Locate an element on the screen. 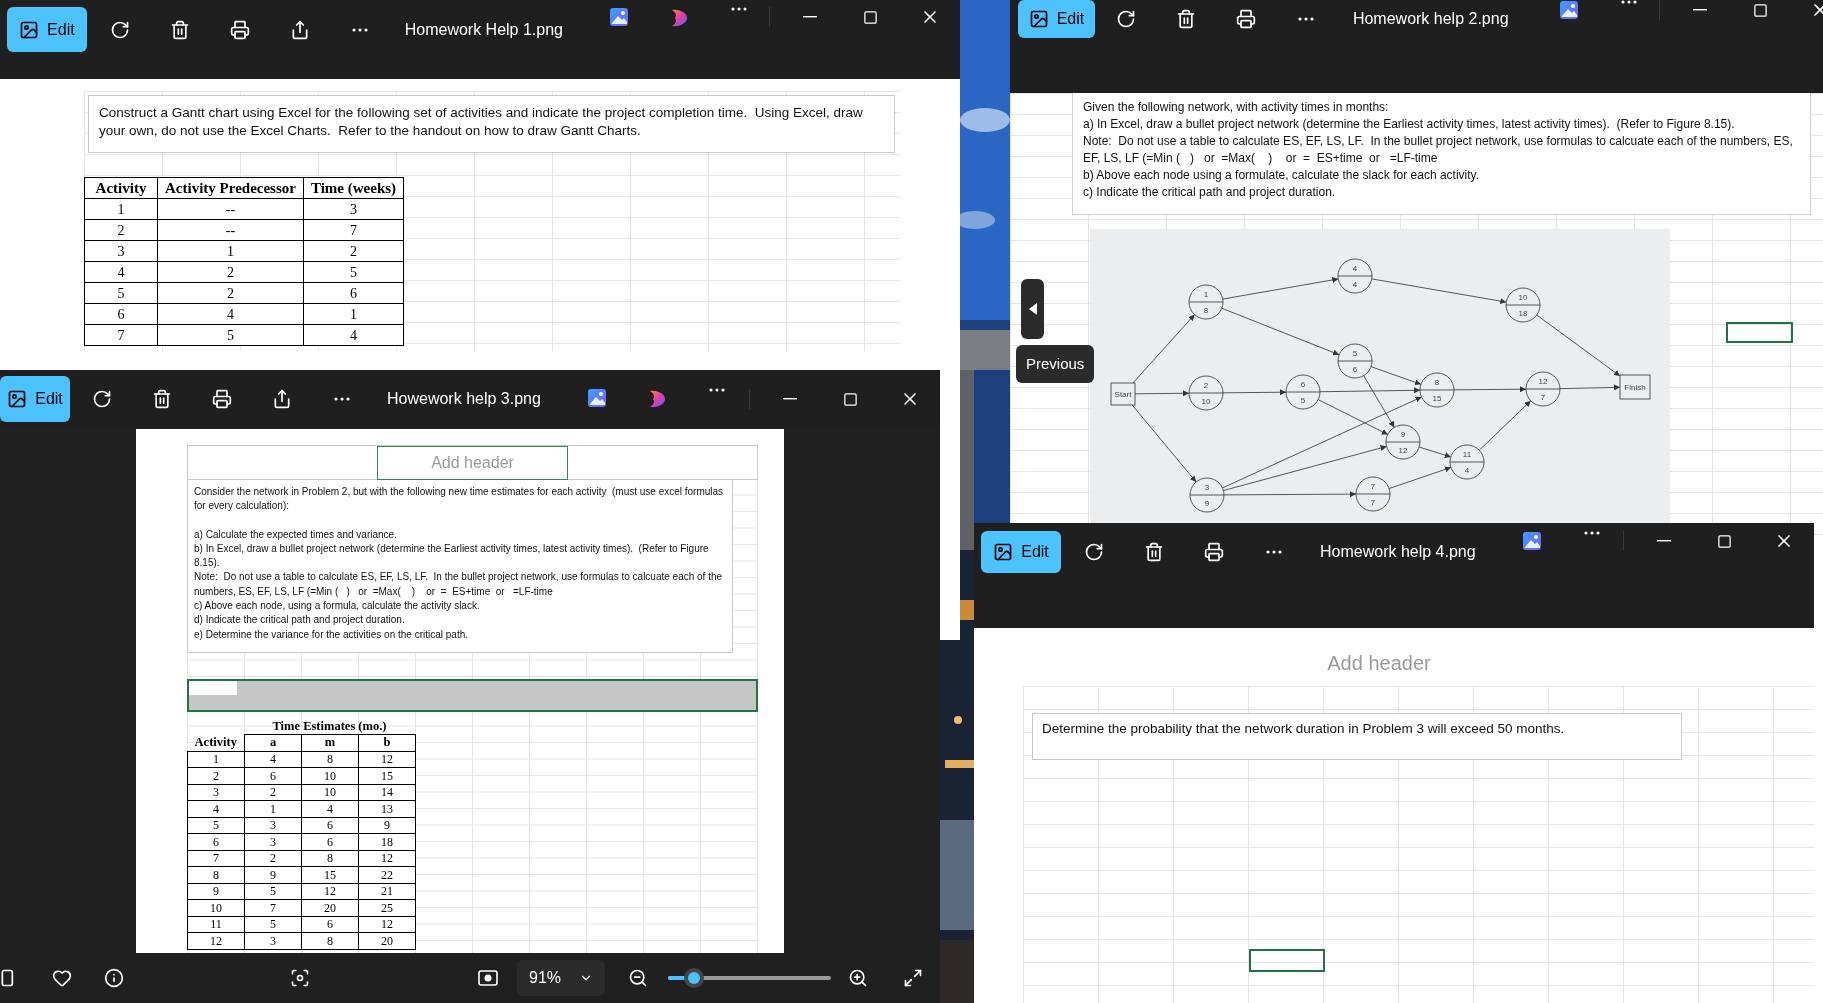 The height and width of the screenshot is (1003, 1823). instructions-text: Construct a Gantt chart using Excel for the following set of activities and indicate the project completion time. Using Excel, draw your own, do not use the Excel Charts. Refer to the handout on how to draw Gantt Charts. is located at coordinates (491, 124).